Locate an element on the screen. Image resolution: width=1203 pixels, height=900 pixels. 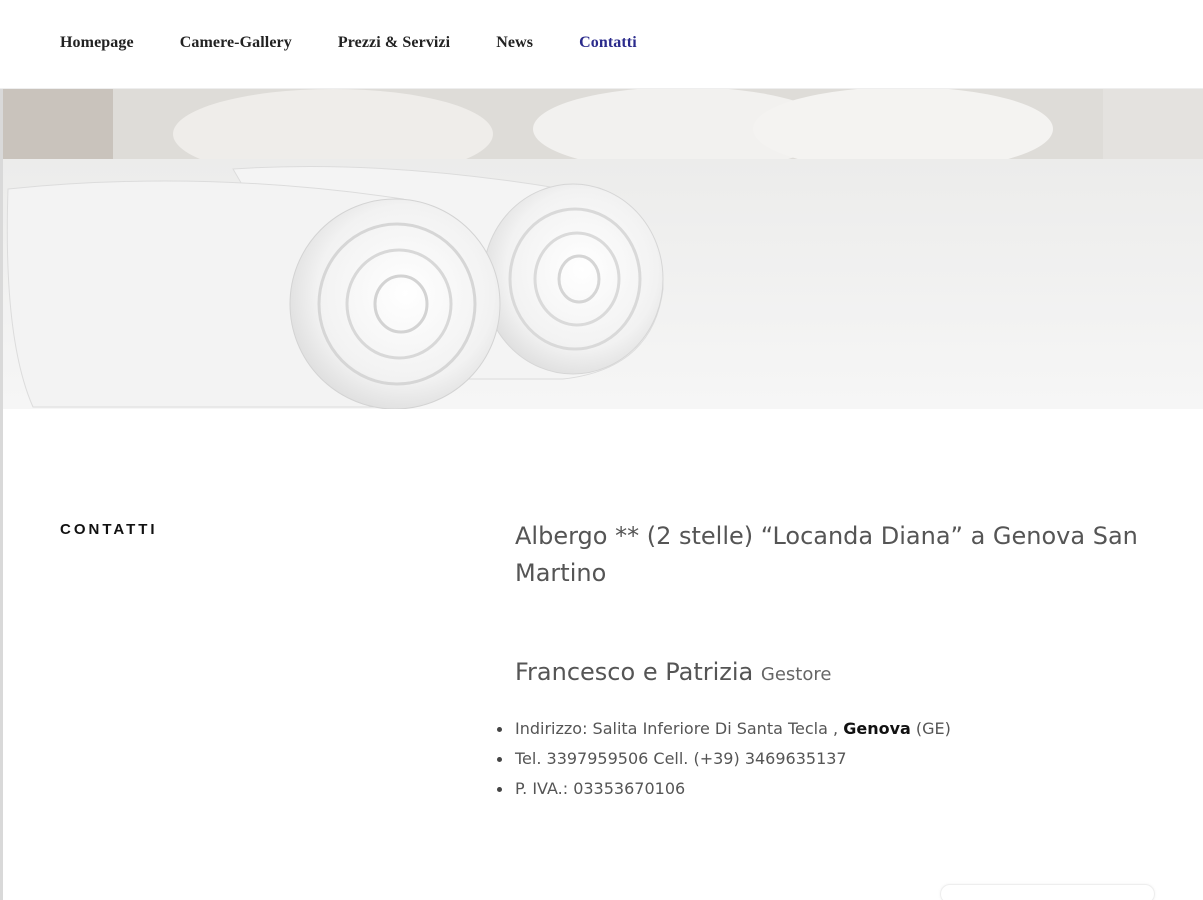
nav-item-camere-gallery: Camere-Gallery is located at coordinates (236, 43).